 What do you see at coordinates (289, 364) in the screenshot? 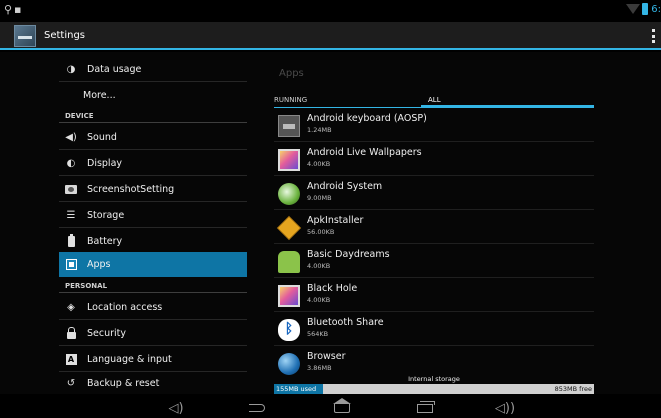
I see `browser-icon` at bounding box center [289, 364].